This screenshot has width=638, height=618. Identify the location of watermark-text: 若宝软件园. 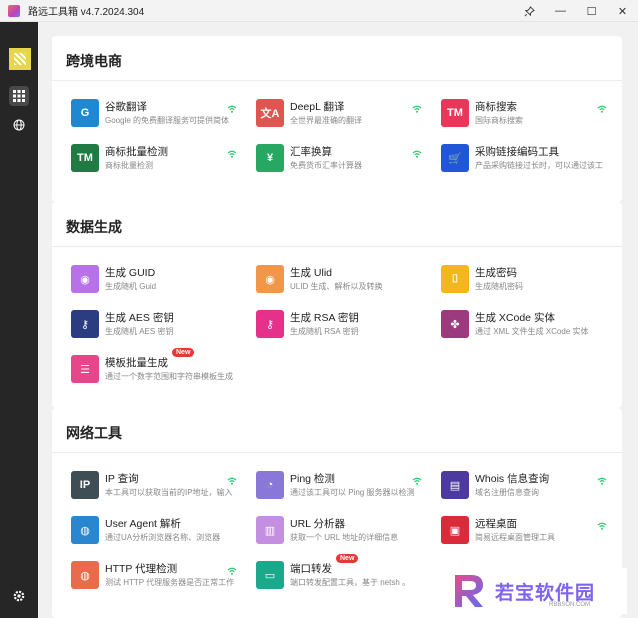
(545, 593).